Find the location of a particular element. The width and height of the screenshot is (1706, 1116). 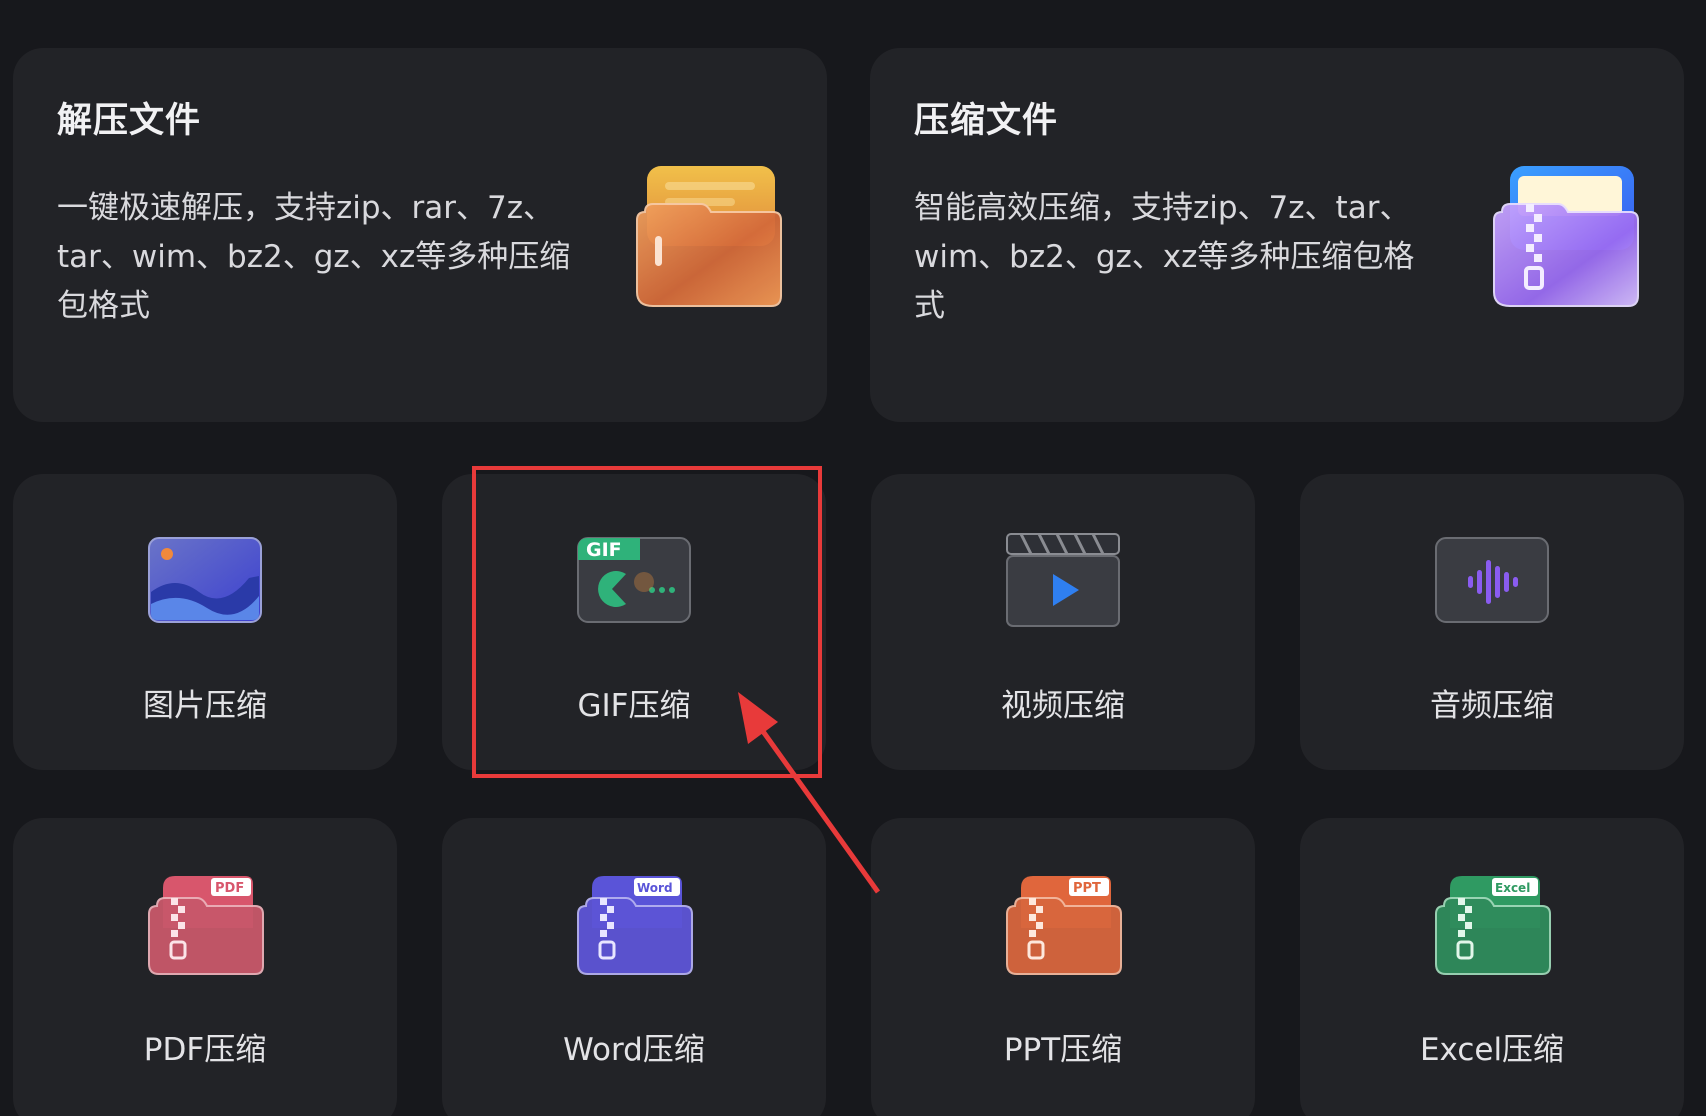

audio-compress-card: 音频压缩 is located at coordinates (1492, 622).